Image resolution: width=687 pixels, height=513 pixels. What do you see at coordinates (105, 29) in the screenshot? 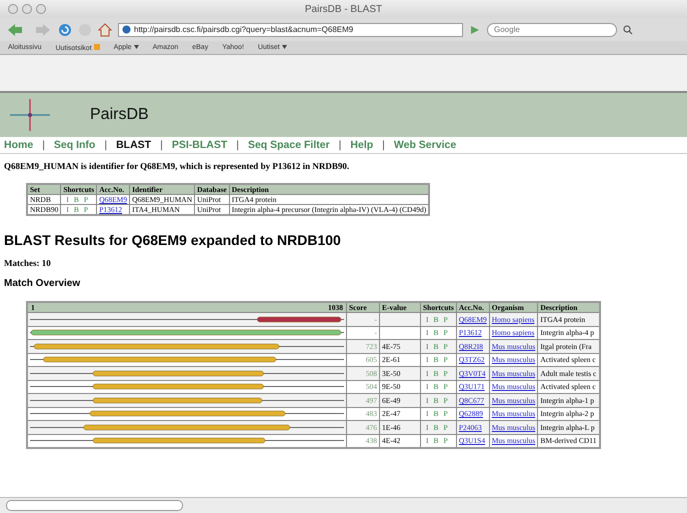
I see `home-icon` at bounding box center [105, 29].